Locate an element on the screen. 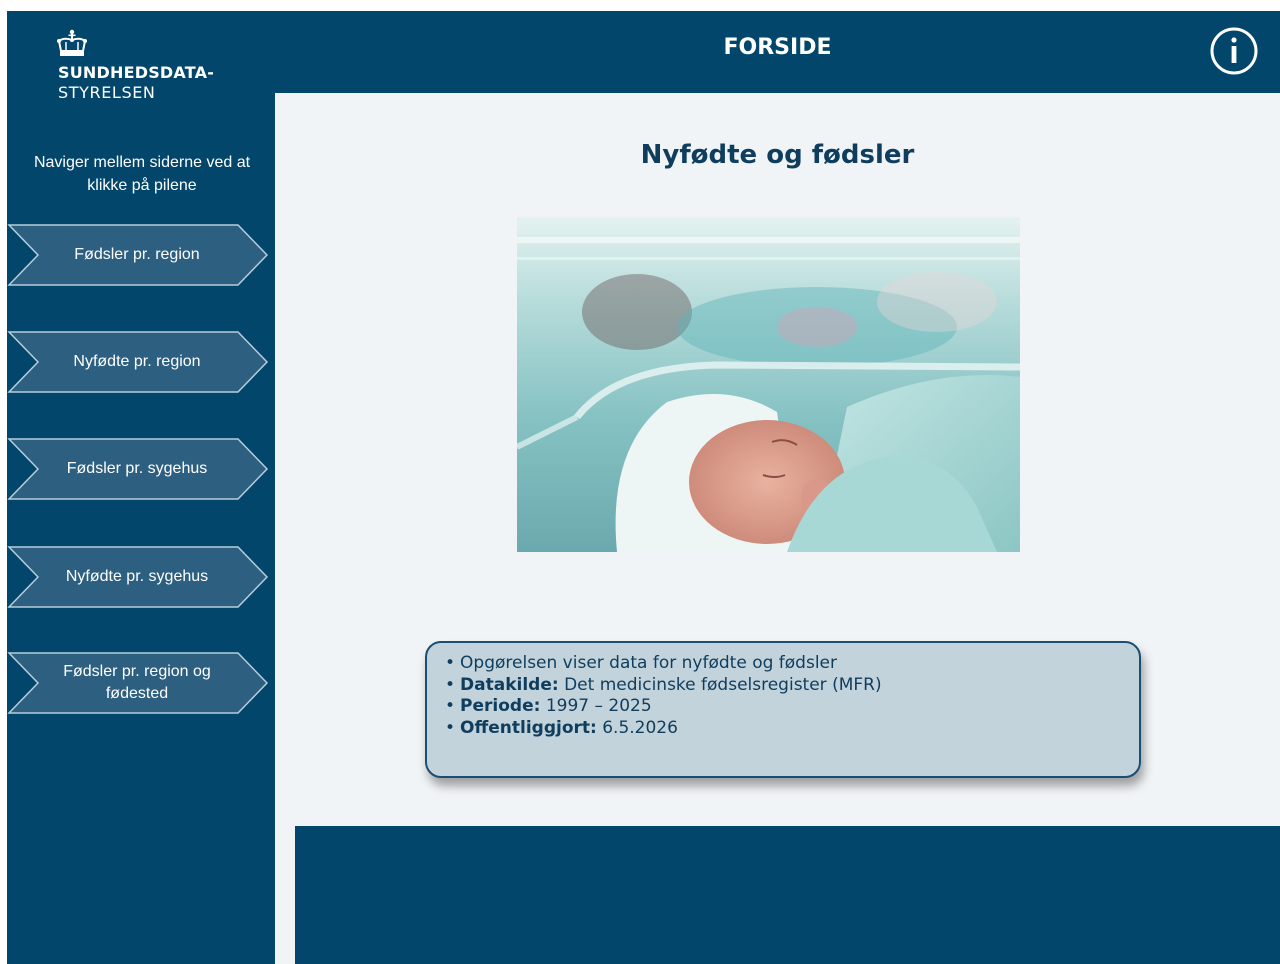 The height and width of the screenshot is (964, 1280). nav-arrow-label: Nyfødte pr. sygehus is located at coordinates (137, 576).